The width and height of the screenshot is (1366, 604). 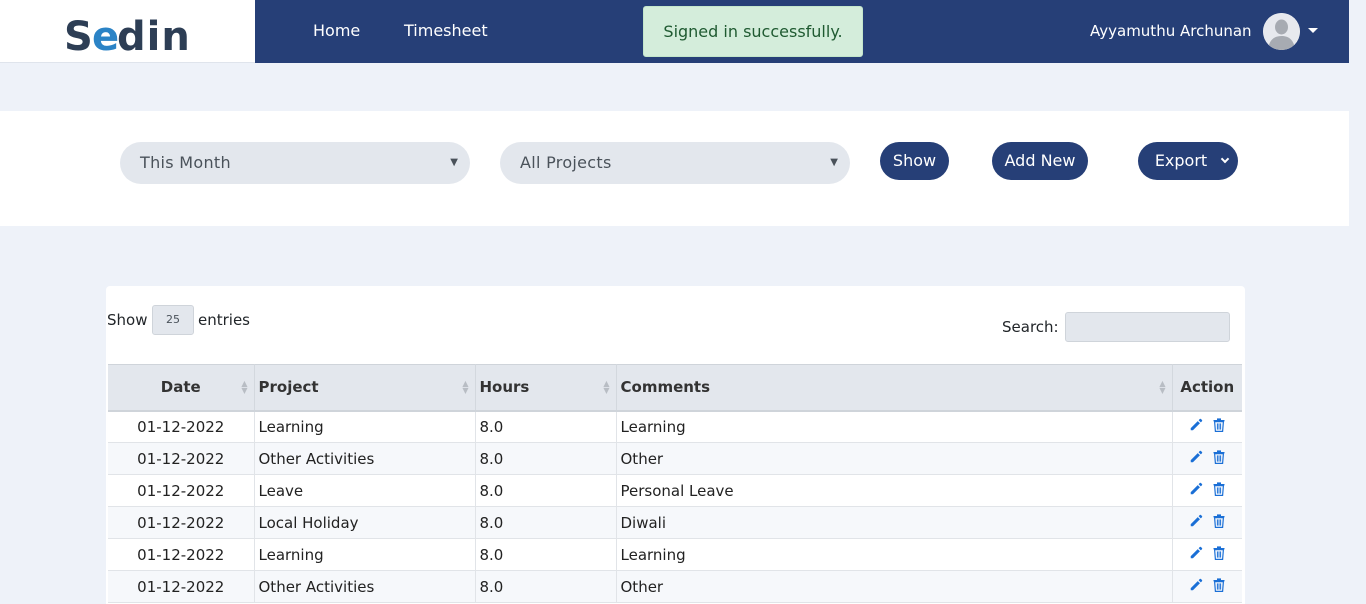 What do you see at coordinates (914, 161) in the screenshot?
I see `show-button: Show` at bounding box center [914, 161].